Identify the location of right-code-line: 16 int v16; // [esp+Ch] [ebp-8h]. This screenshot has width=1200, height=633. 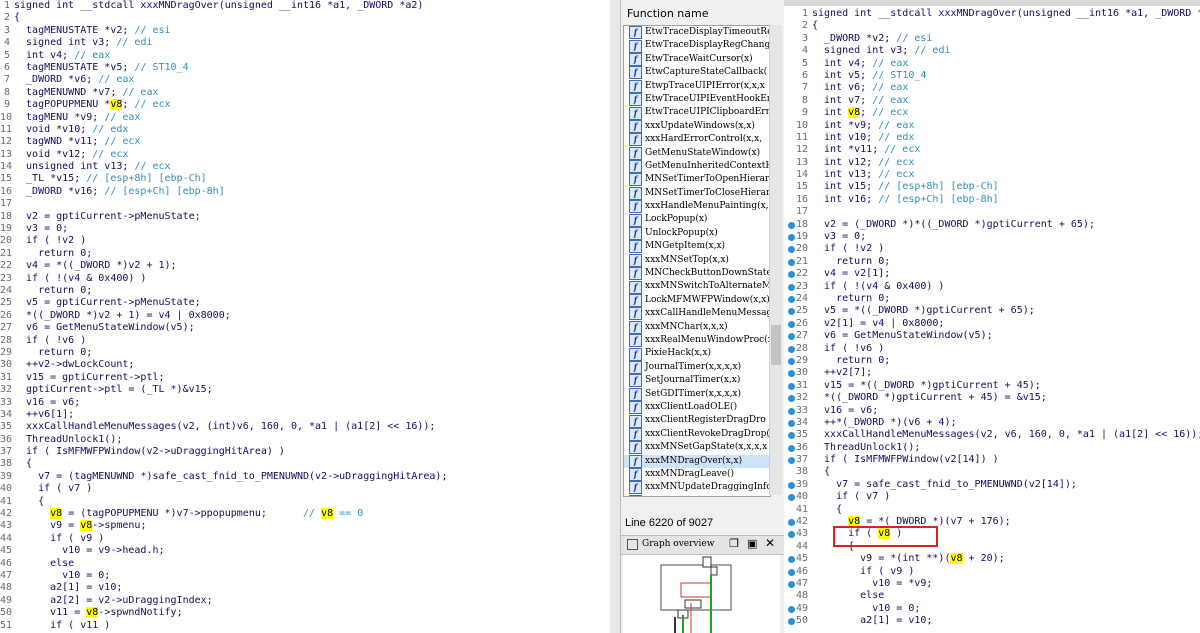
(992, 200).